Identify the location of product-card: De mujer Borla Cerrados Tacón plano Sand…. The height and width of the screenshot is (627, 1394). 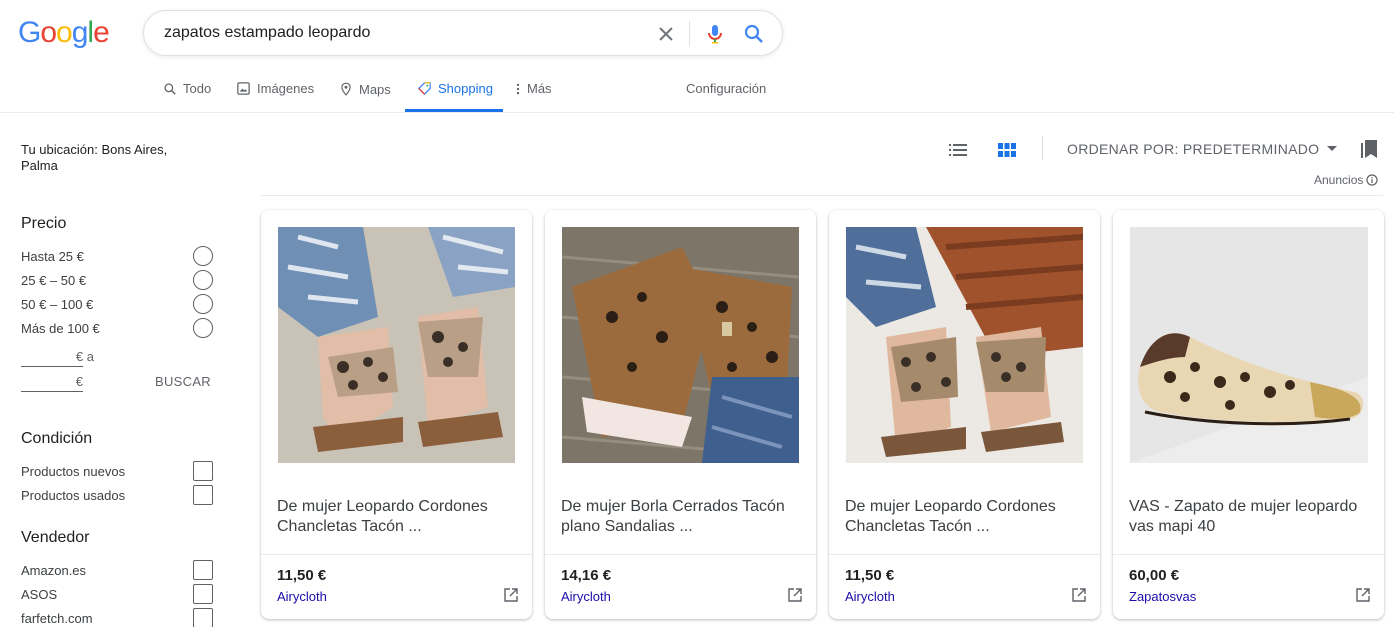
(680, 414).